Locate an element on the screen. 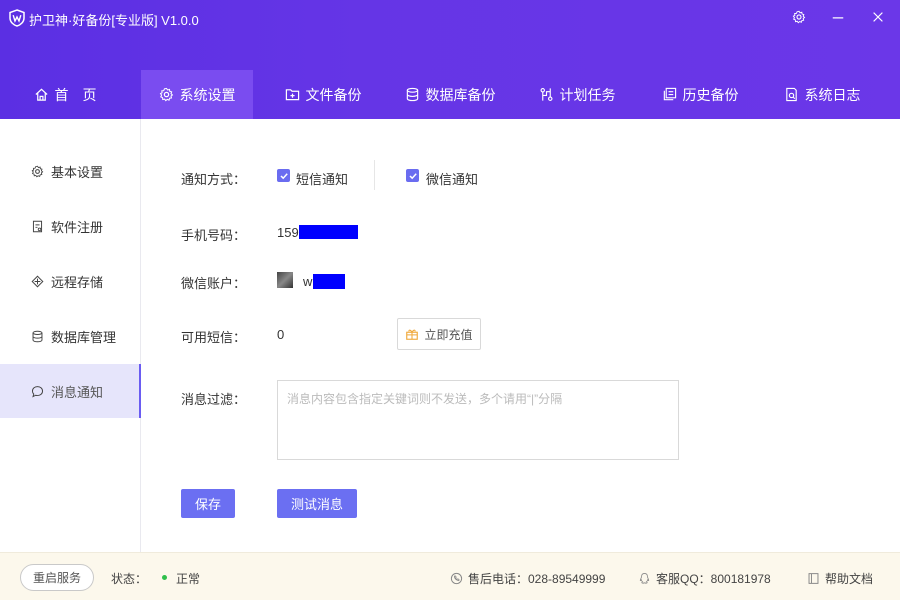 This screenshot has height=600, width=900. sidebar-item-label: 数据库管理 is located at coordinates (84, 337).